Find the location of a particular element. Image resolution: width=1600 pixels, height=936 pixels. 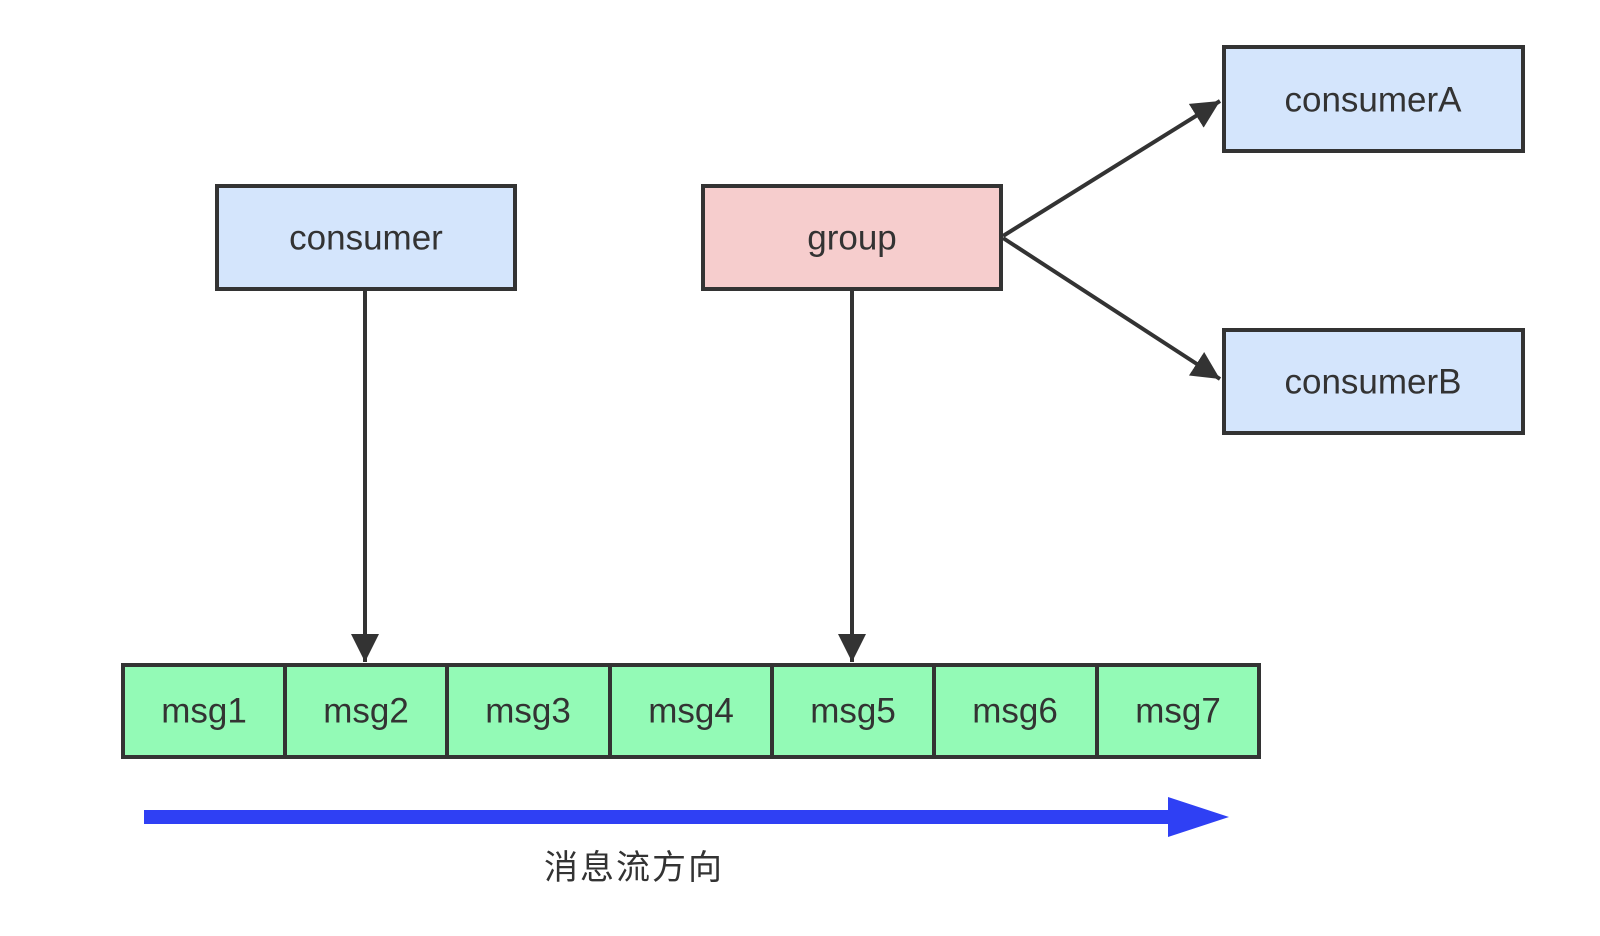

group-to-consumerB-arrow is located at coordinates (1111, 308).